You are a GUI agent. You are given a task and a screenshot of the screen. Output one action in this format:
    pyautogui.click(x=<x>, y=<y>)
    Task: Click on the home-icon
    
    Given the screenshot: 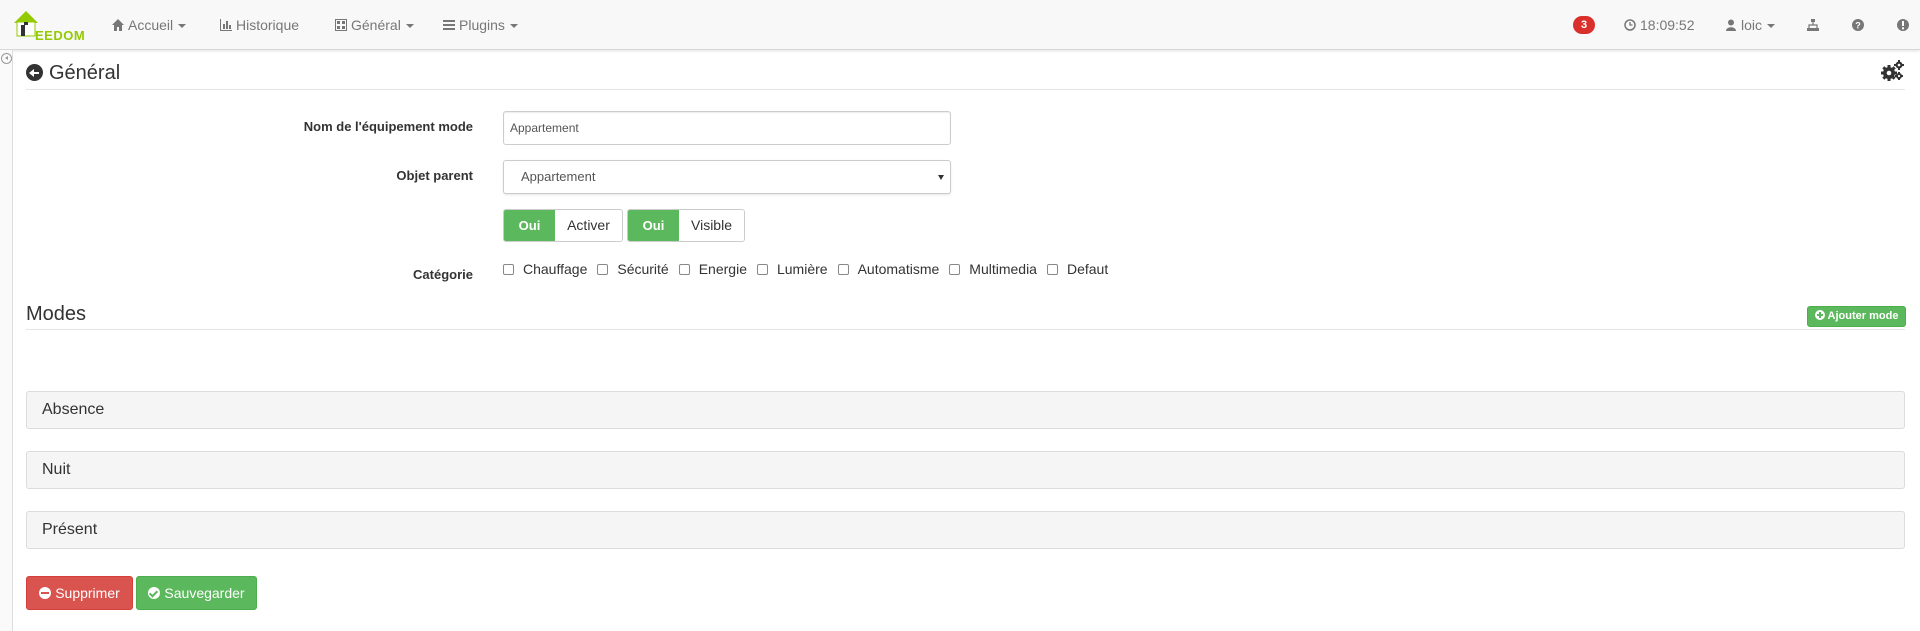 What is the action you would take?
    pyautogui.click(x=118, y=25)
    